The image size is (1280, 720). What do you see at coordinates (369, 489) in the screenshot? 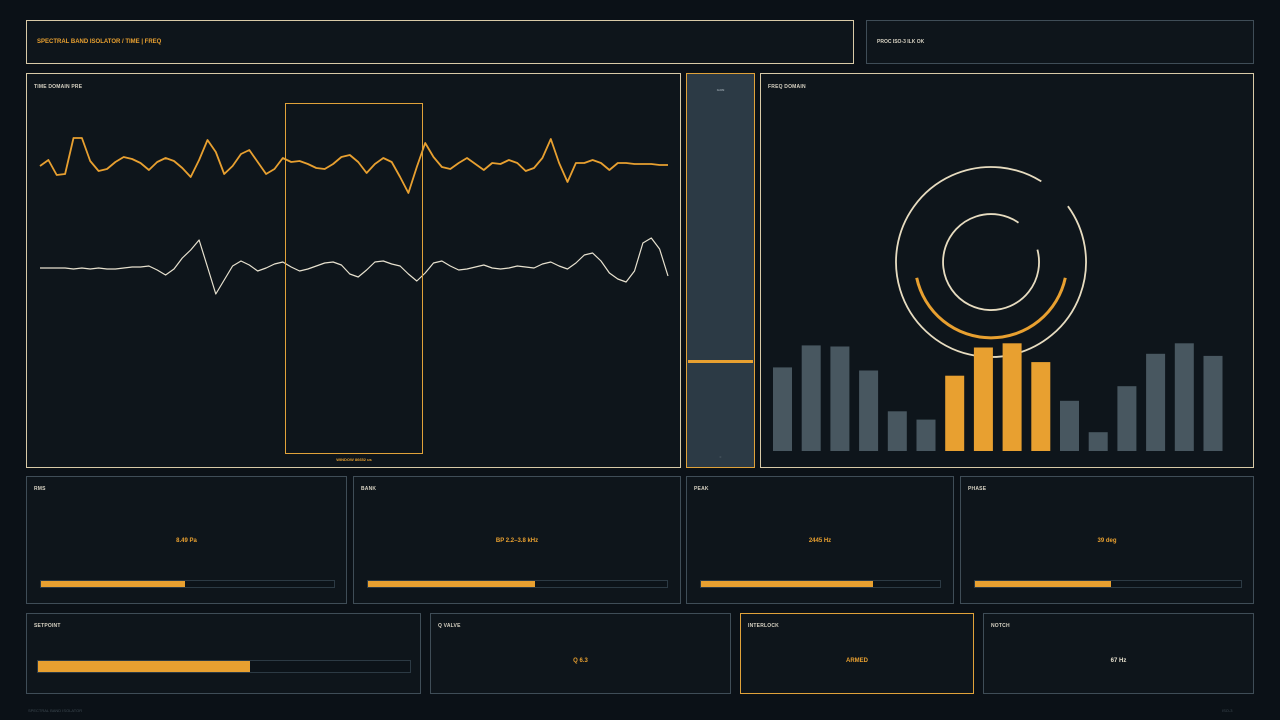
I see `bank-label: BANK` at bounding box center [369, 489].